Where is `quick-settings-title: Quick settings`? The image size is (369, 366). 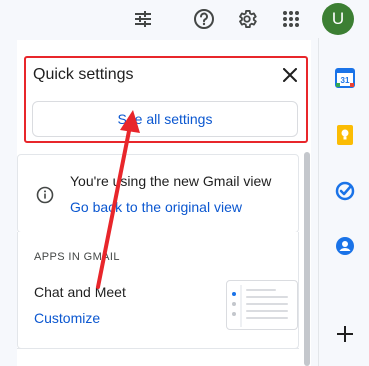
quick-settings-title: Quick settings is located at coordinates (83, 74).